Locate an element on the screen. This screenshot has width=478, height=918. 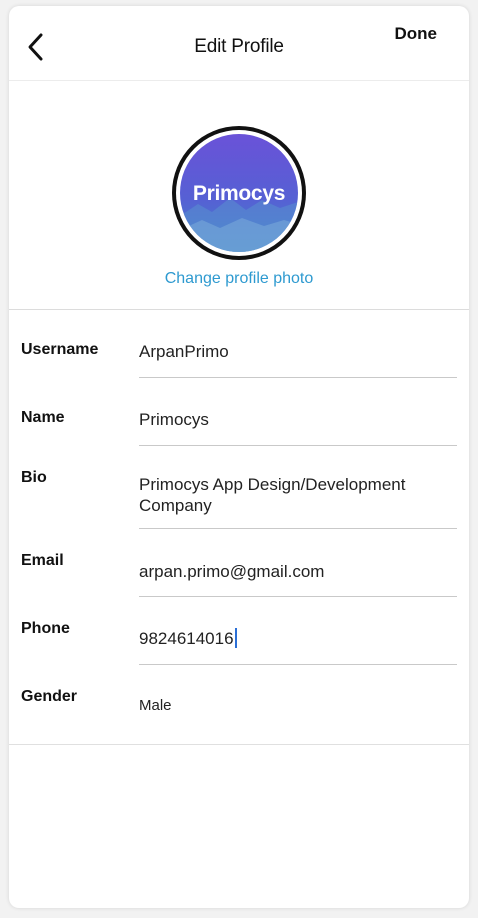
bio-underline is located at coordinates (298, 528).